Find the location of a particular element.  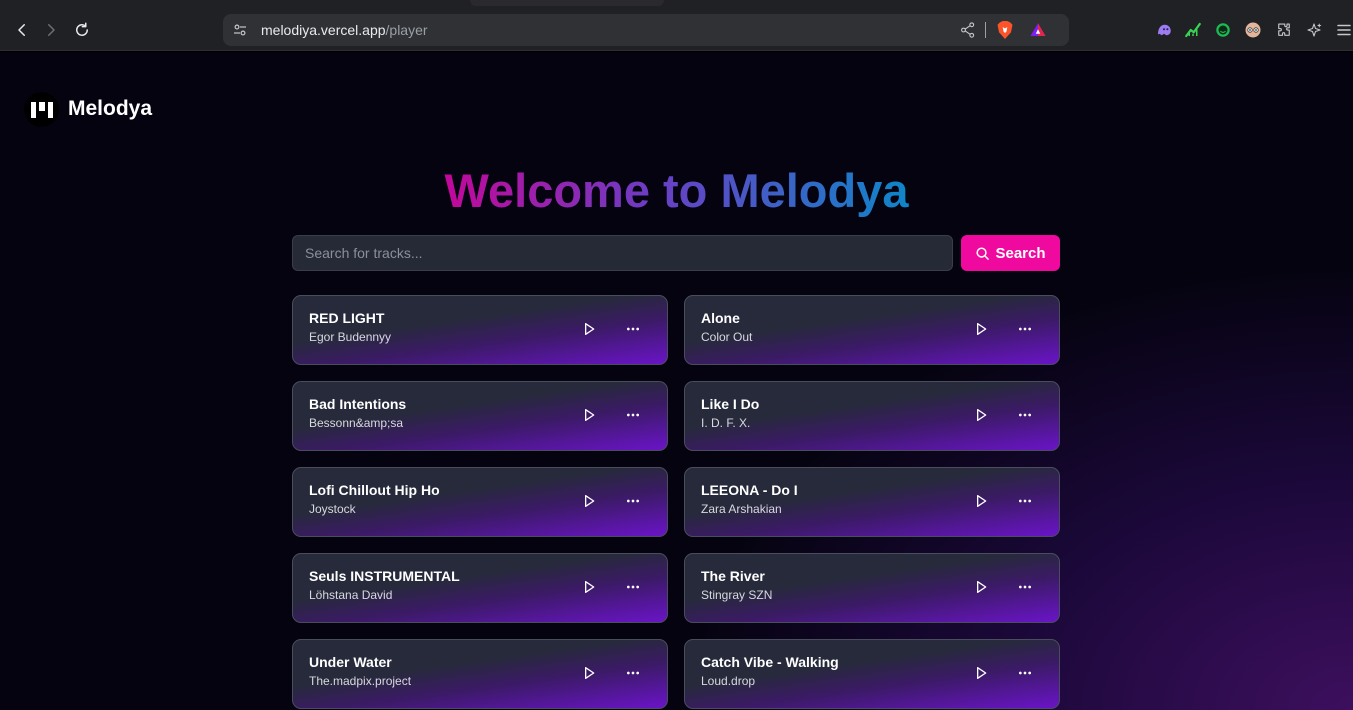

melodya-logo-icon is located at coordinates (41, 109).